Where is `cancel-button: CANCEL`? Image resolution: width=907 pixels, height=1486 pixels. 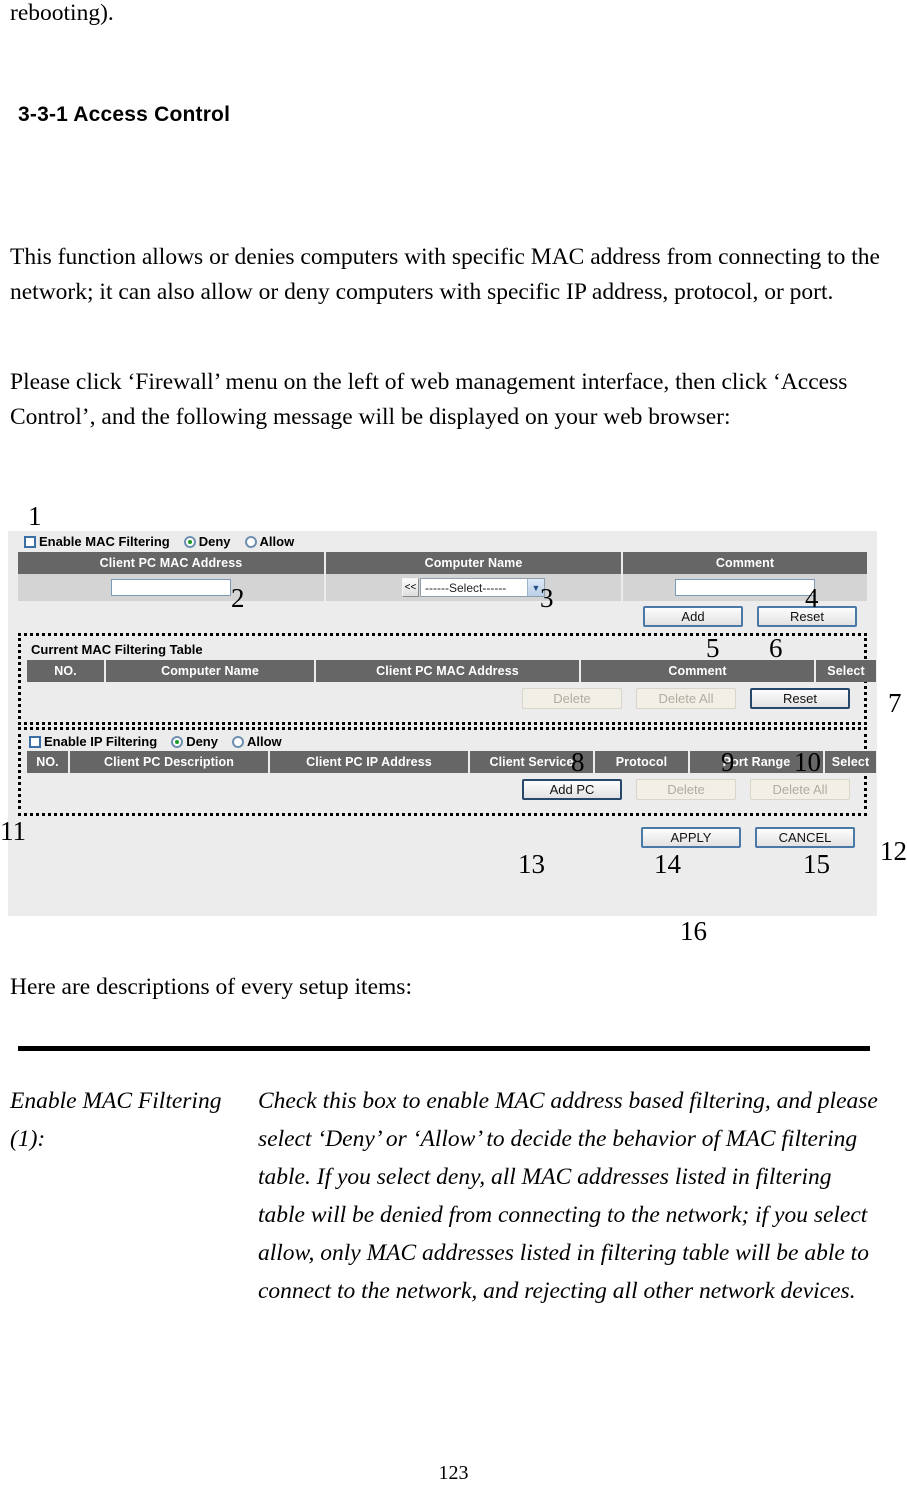
cancel-button: CANCEL is located at coordinates (805, 837).